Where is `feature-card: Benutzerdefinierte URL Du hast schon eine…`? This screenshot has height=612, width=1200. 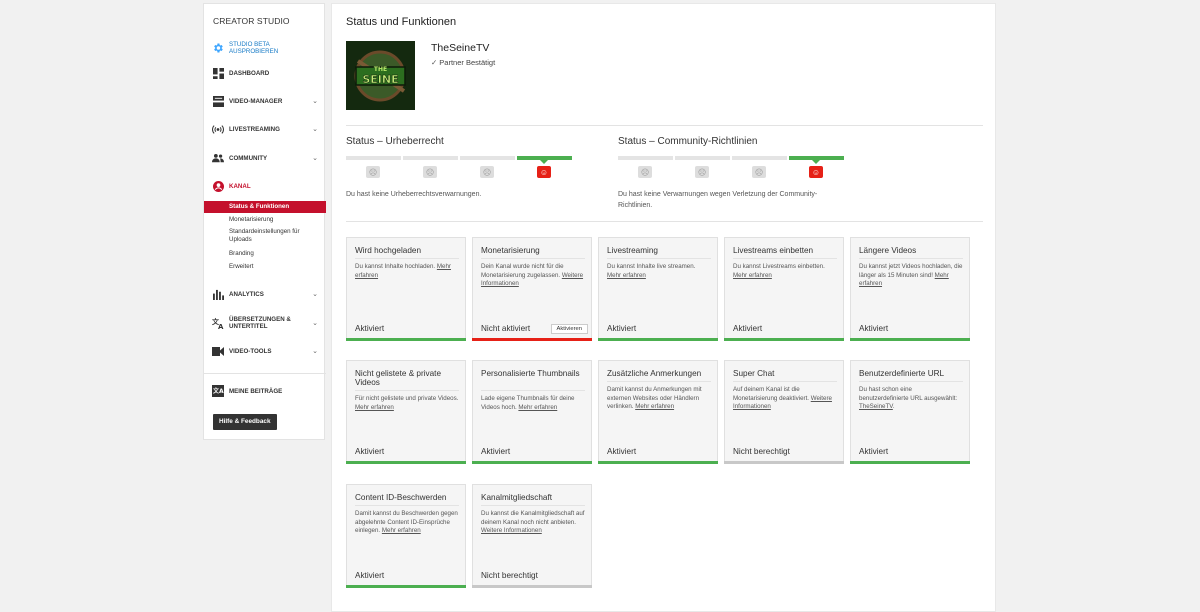 feature-card: Benutzerdefinierte URL Du hast schon eine… is located at coordinates (910, 412).